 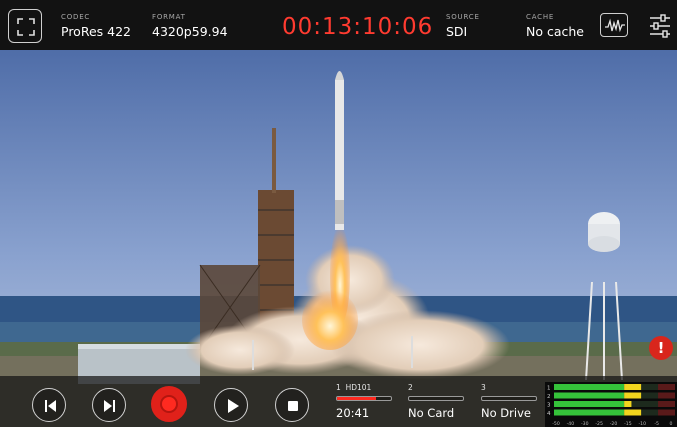 I want to click on stop-button, so click(x=292, y=405).